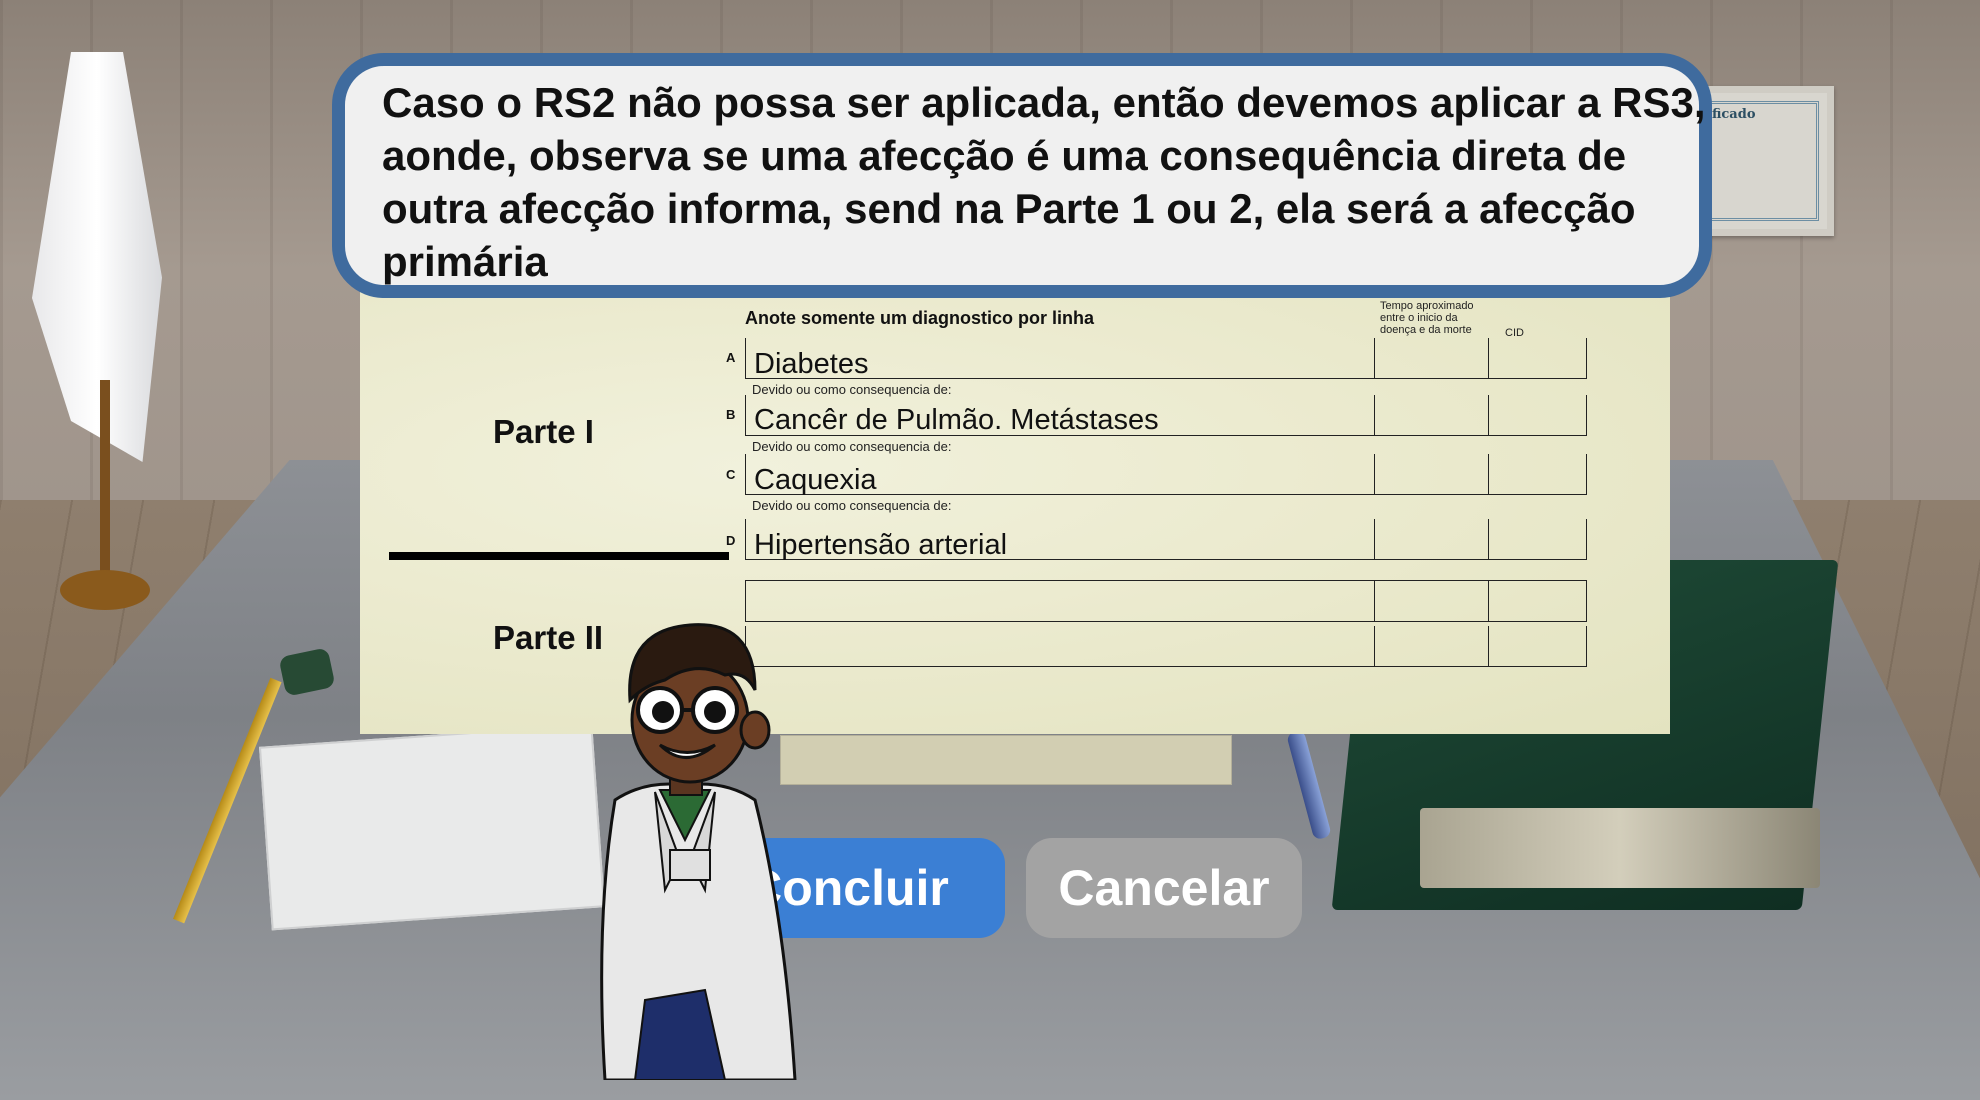 Image resolution: width=1980 pixels, height=1100 pixels. Describe the element at coordinates (731, 474) in the screenshot. I see `row-letter-c: C` at that location.